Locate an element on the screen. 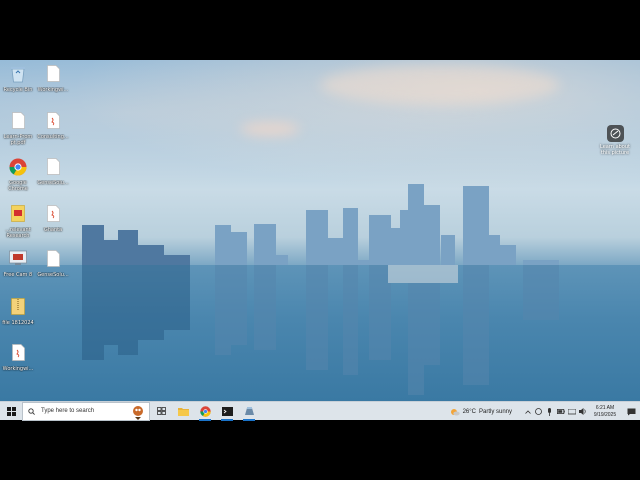 The image size is (640, 480). app-taskbar-button is located at coordinates (249, 411).